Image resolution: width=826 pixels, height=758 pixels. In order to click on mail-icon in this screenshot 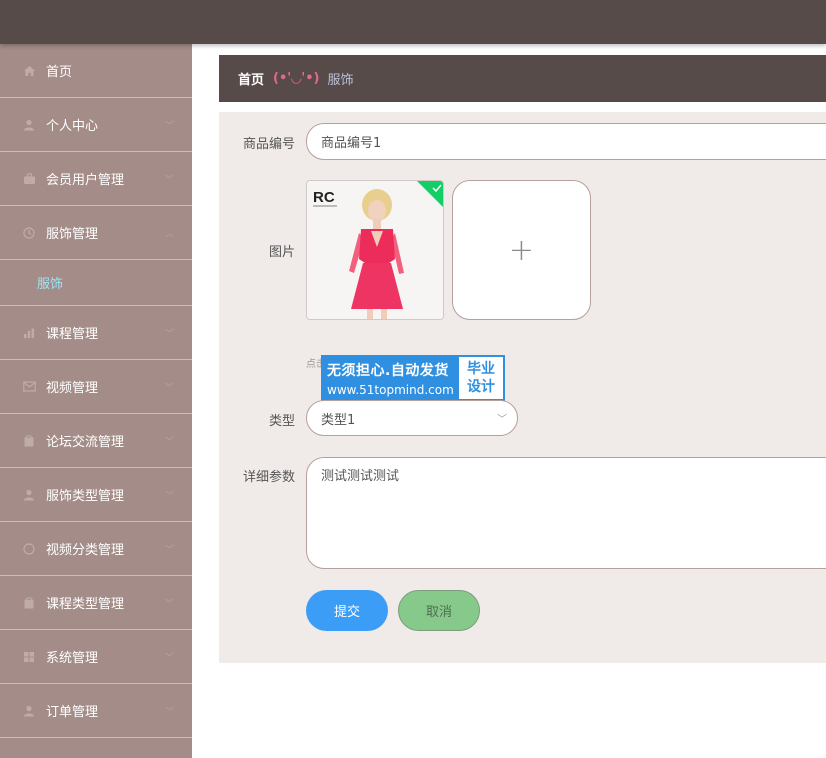, I will do `click(29, 387)`.